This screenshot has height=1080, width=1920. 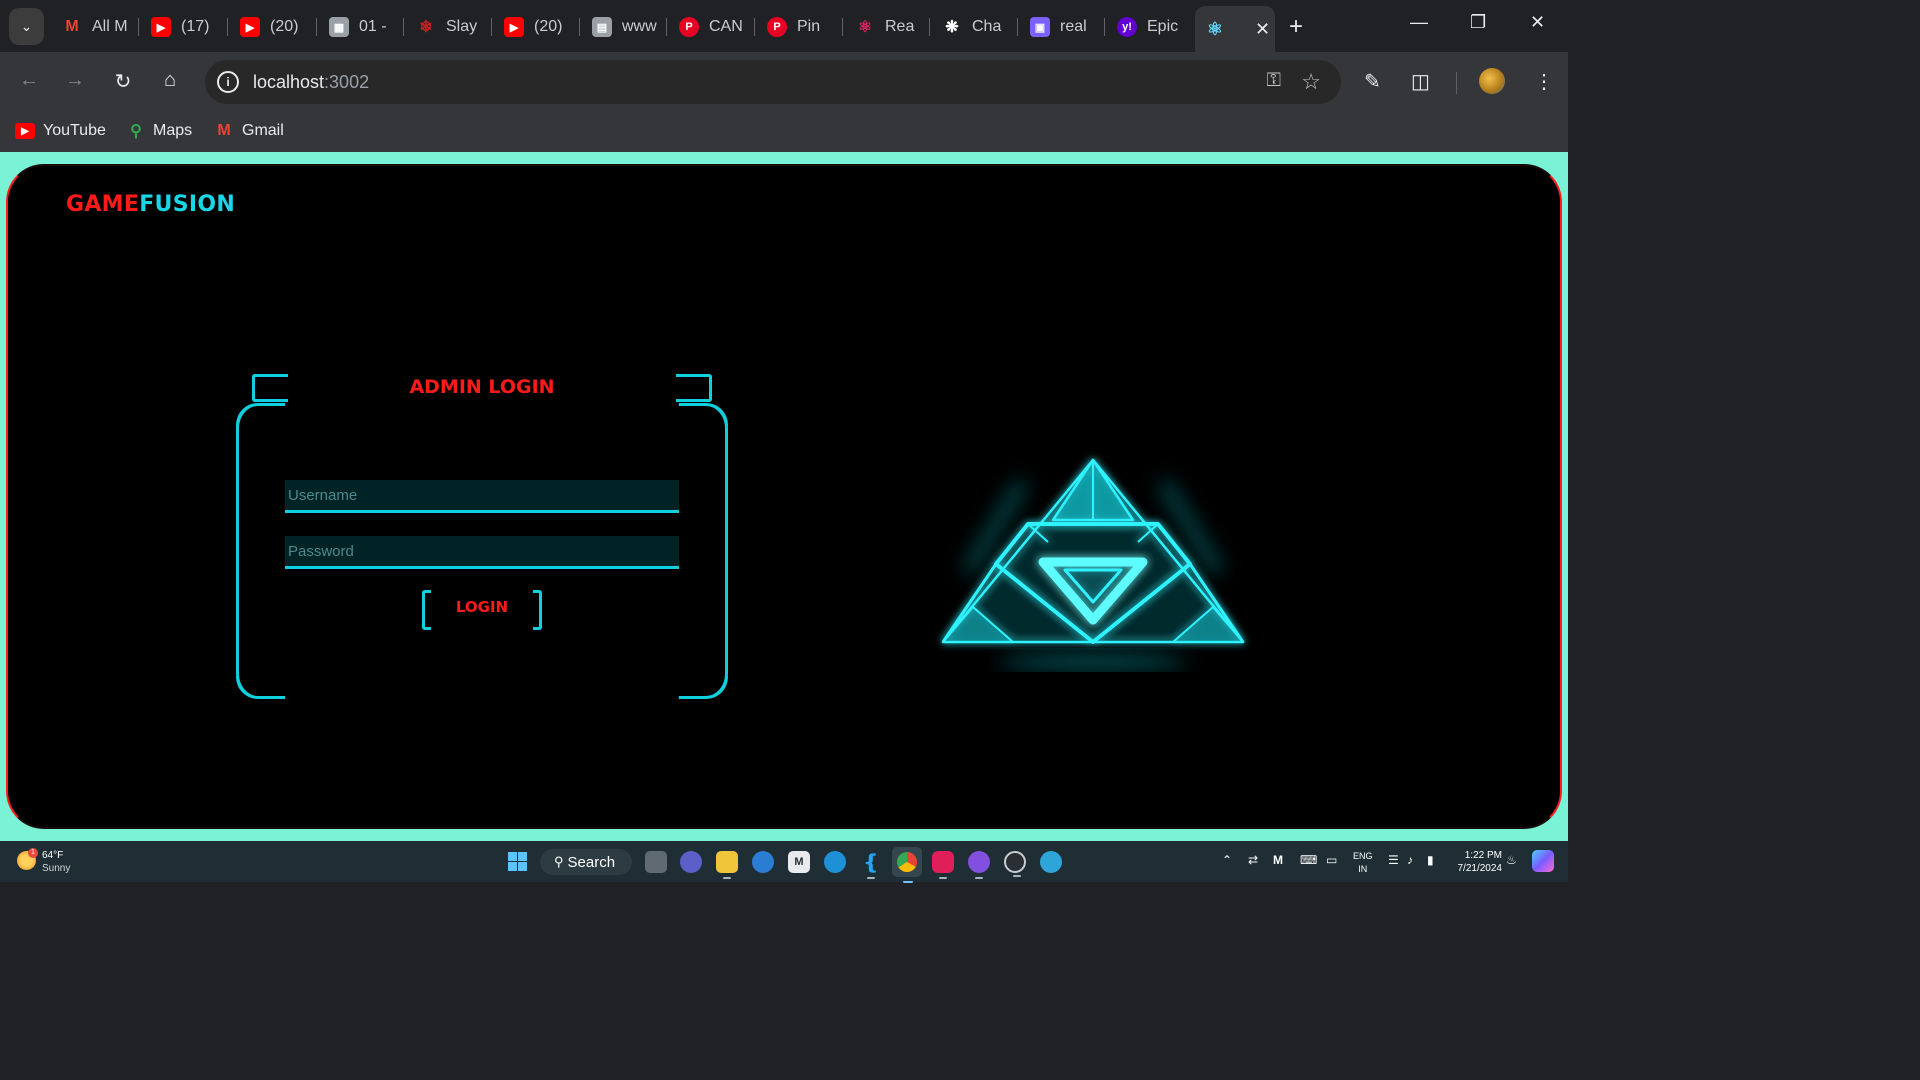 What do you see at coordinates (1093, 563) in the screenshot?
I see `triangle-emblem-icon` at bounding box center [1093, 563].